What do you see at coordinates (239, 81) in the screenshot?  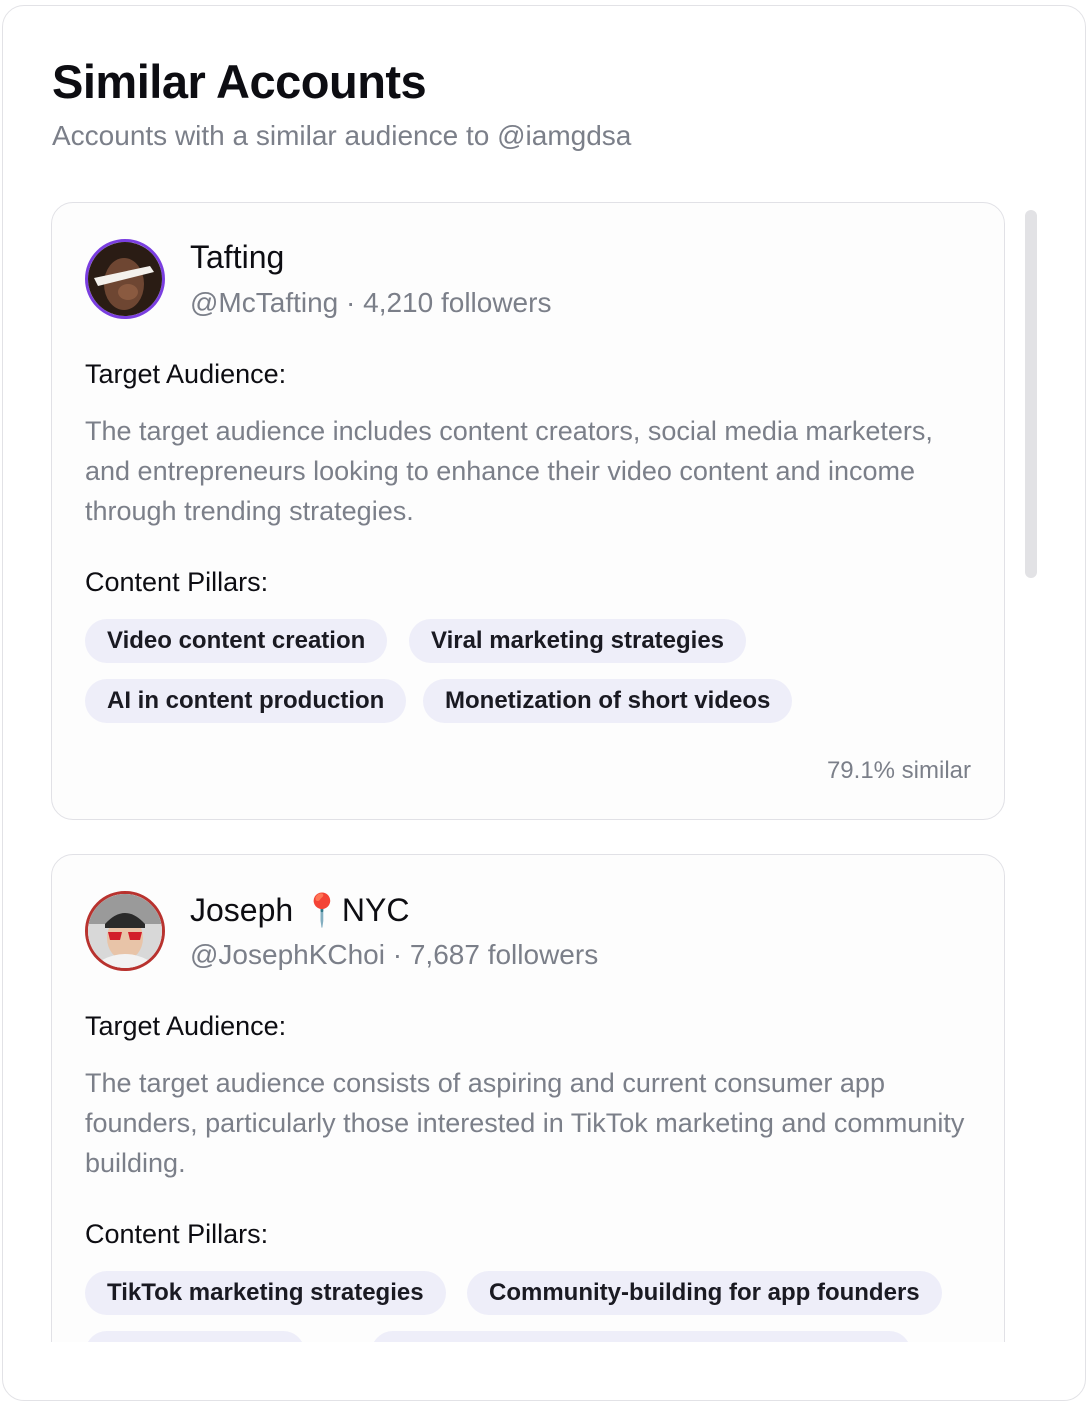 I see `page-title: Similar Accounts` at bounding box center [239, 81].